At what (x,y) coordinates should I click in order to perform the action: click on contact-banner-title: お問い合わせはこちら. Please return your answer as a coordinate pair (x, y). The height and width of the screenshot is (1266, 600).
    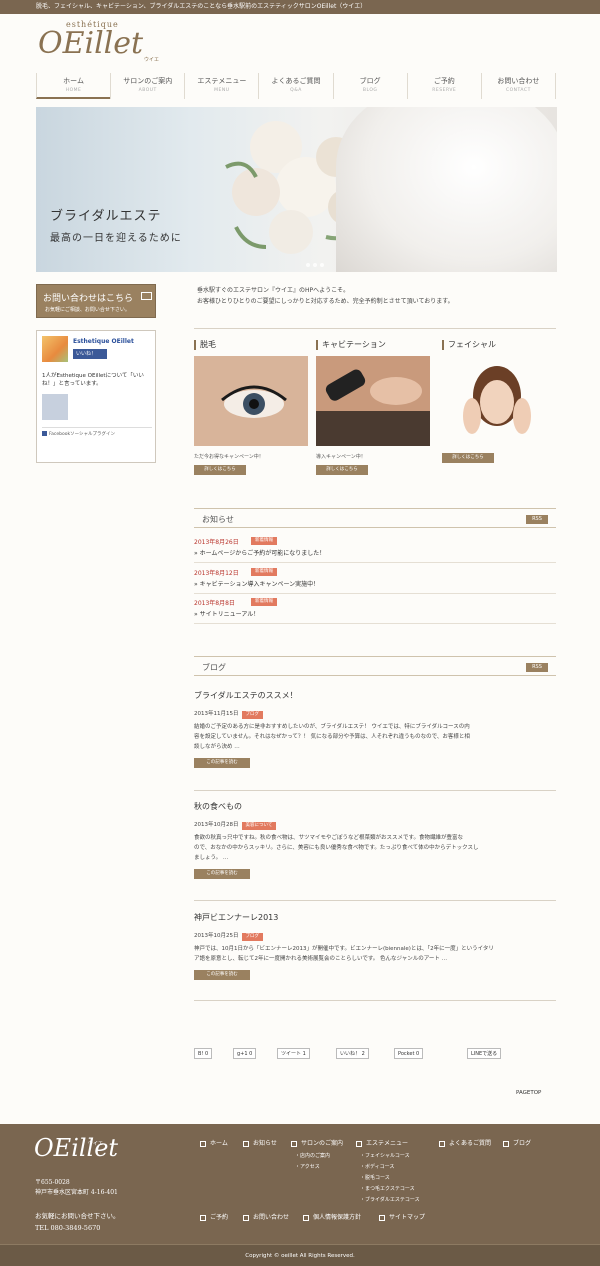
    Looking at the image, I should click on (88, 299).